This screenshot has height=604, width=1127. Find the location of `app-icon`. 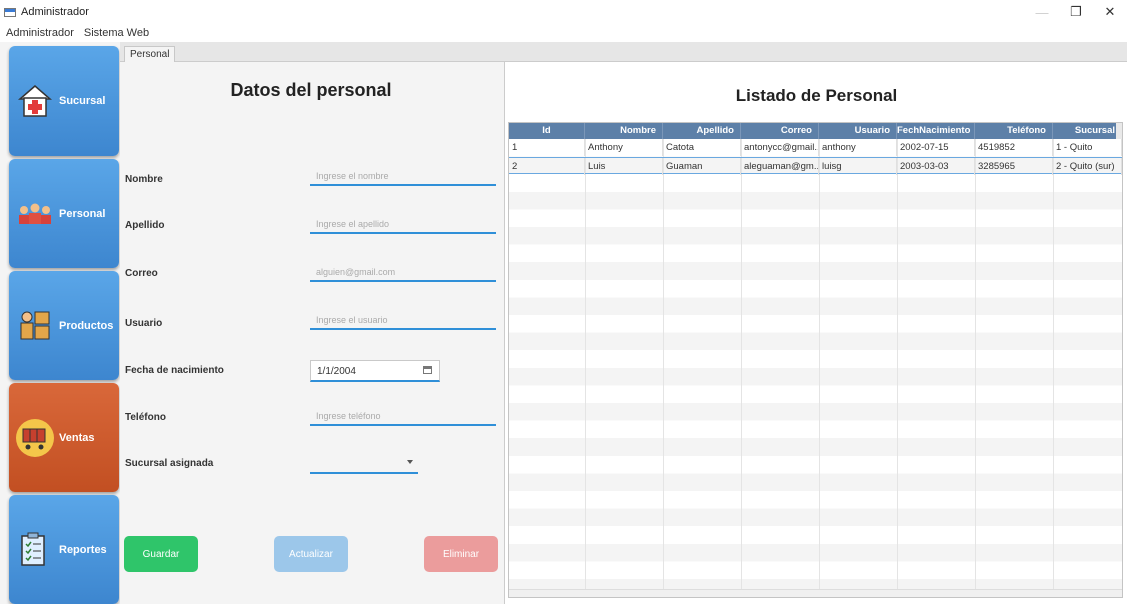

app-icon is located at coordinates (10, 12).